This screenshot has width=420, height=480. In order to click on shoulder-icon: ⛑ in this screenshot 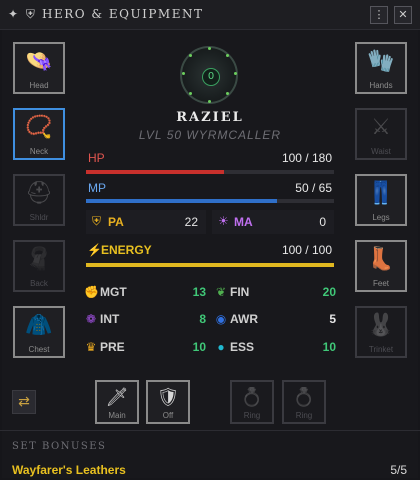, I will do `click(39, 193)`.